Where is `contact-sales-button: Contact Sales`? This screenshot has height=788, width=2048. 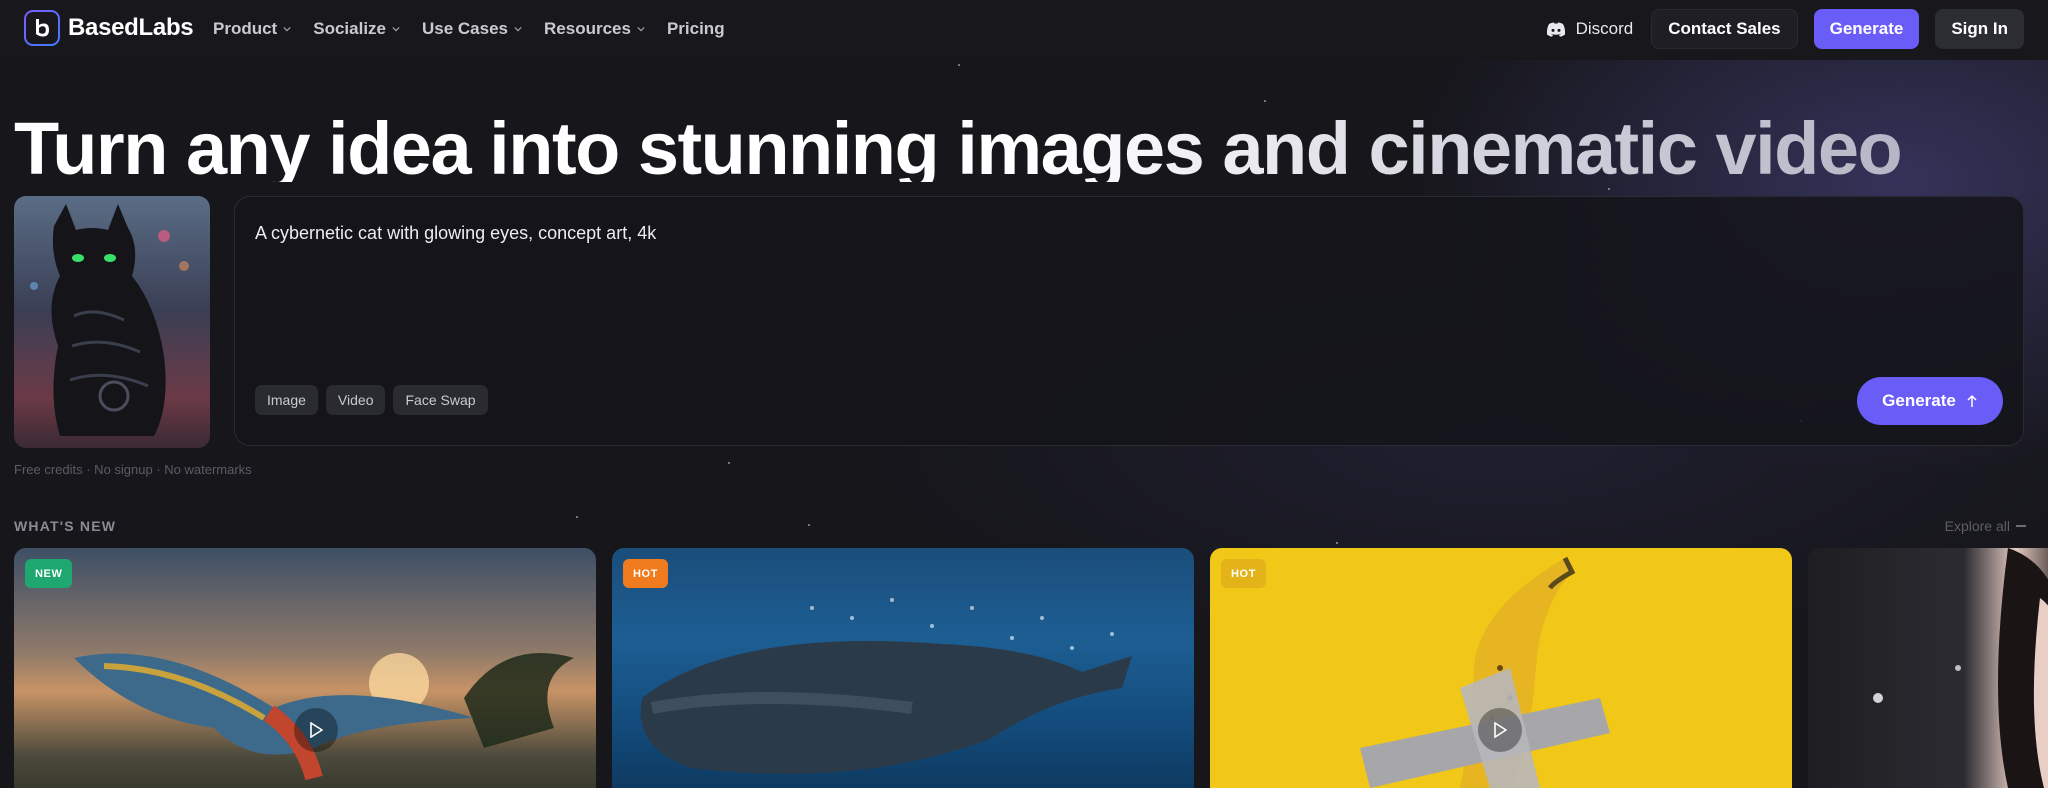
contact-sales-button: Contact Sales is located at coordinates (1724, 29).